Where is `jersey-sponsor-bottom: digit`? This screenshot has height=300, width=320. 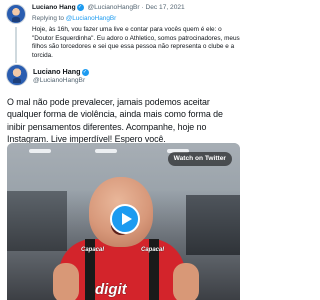 jersey-sponsor-bottom: digit is located at coordinates (111, 289).